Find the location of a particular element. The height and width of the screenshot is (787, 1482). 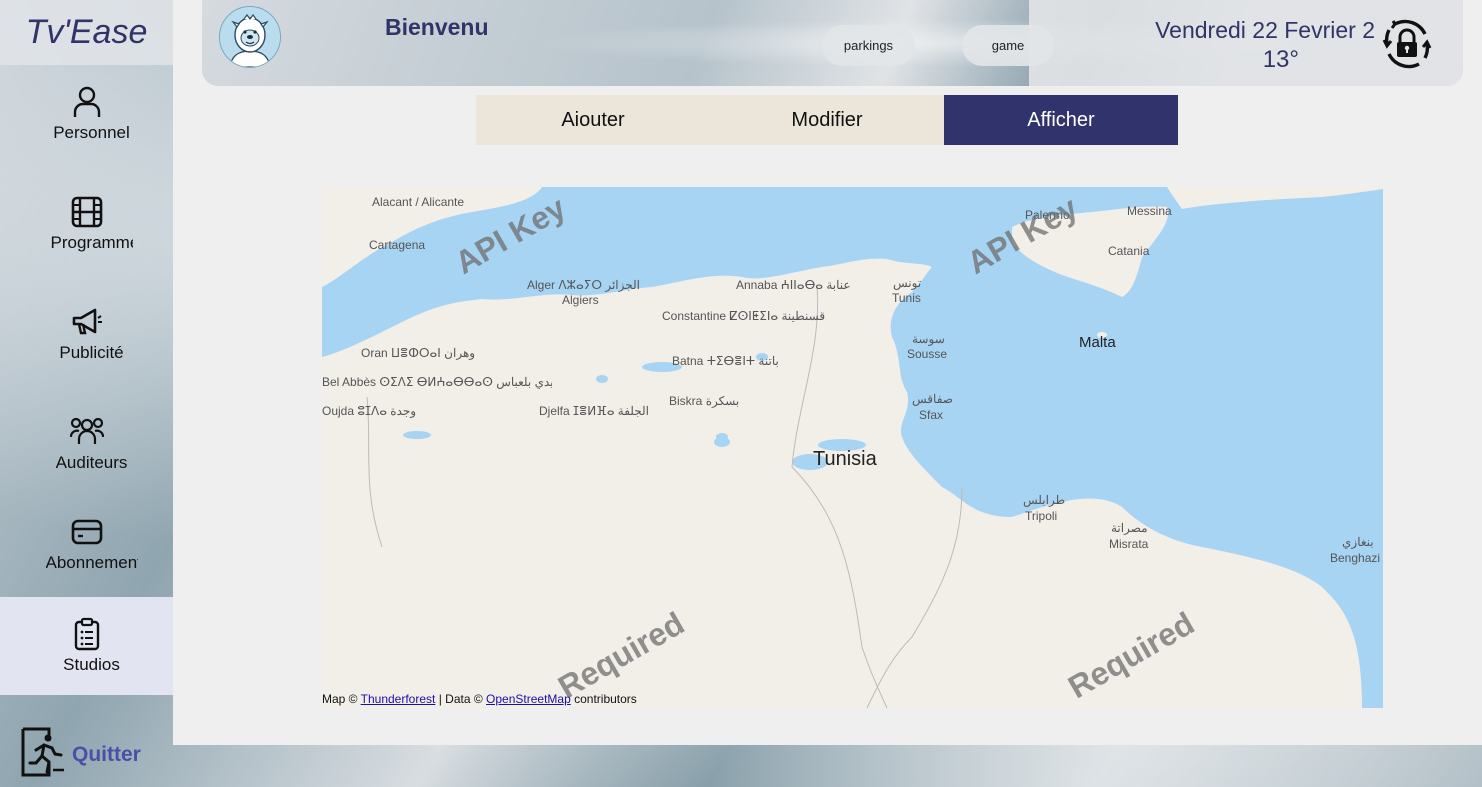

map-label: Cartagena is located at coordinates (397, 245).